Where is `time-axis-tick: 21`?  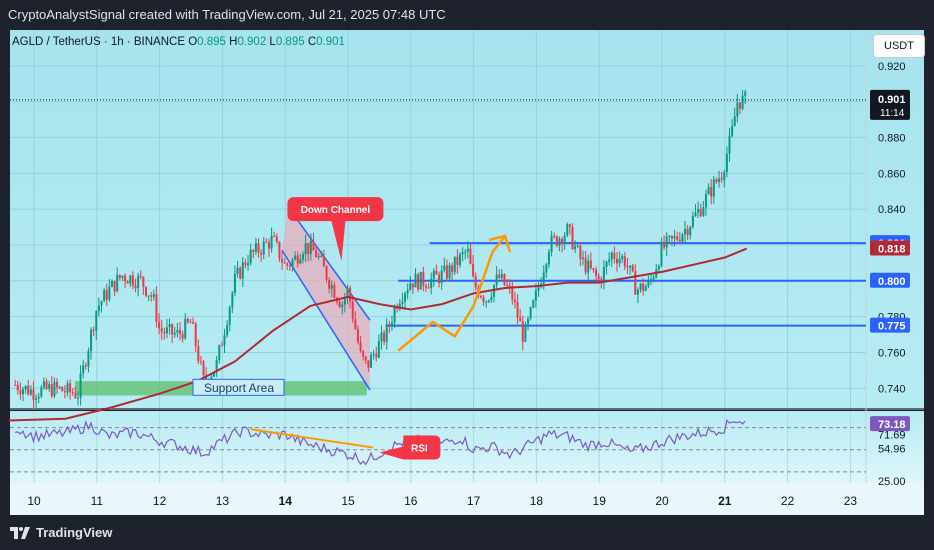 time-axis-tick: 21 is located at coordinates (725, 501).